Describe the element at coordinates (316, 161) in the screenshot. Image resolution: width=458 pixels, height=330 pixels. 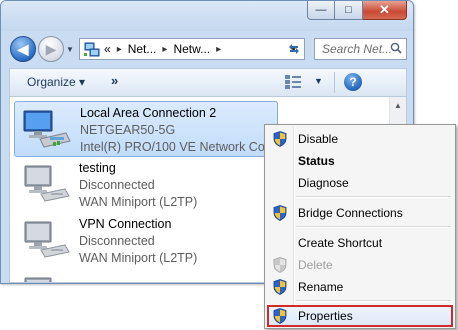
I see `menu-item-label: Status` at that location.